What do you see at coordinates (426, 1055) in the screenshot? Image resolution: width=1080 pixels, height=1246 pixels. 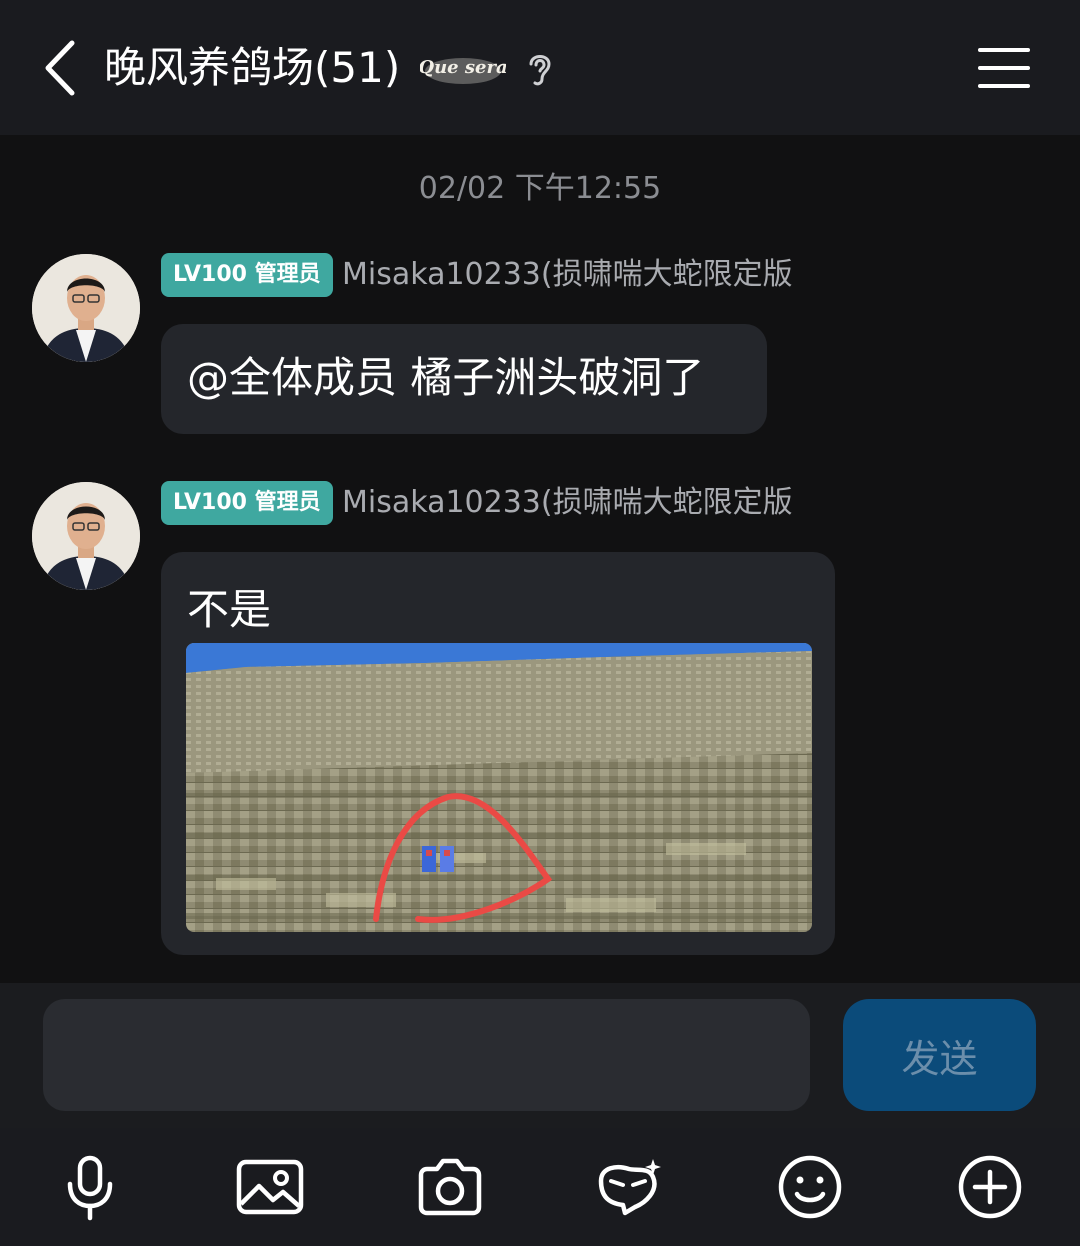 I see `message-input` at bounding box center [426, 1055].